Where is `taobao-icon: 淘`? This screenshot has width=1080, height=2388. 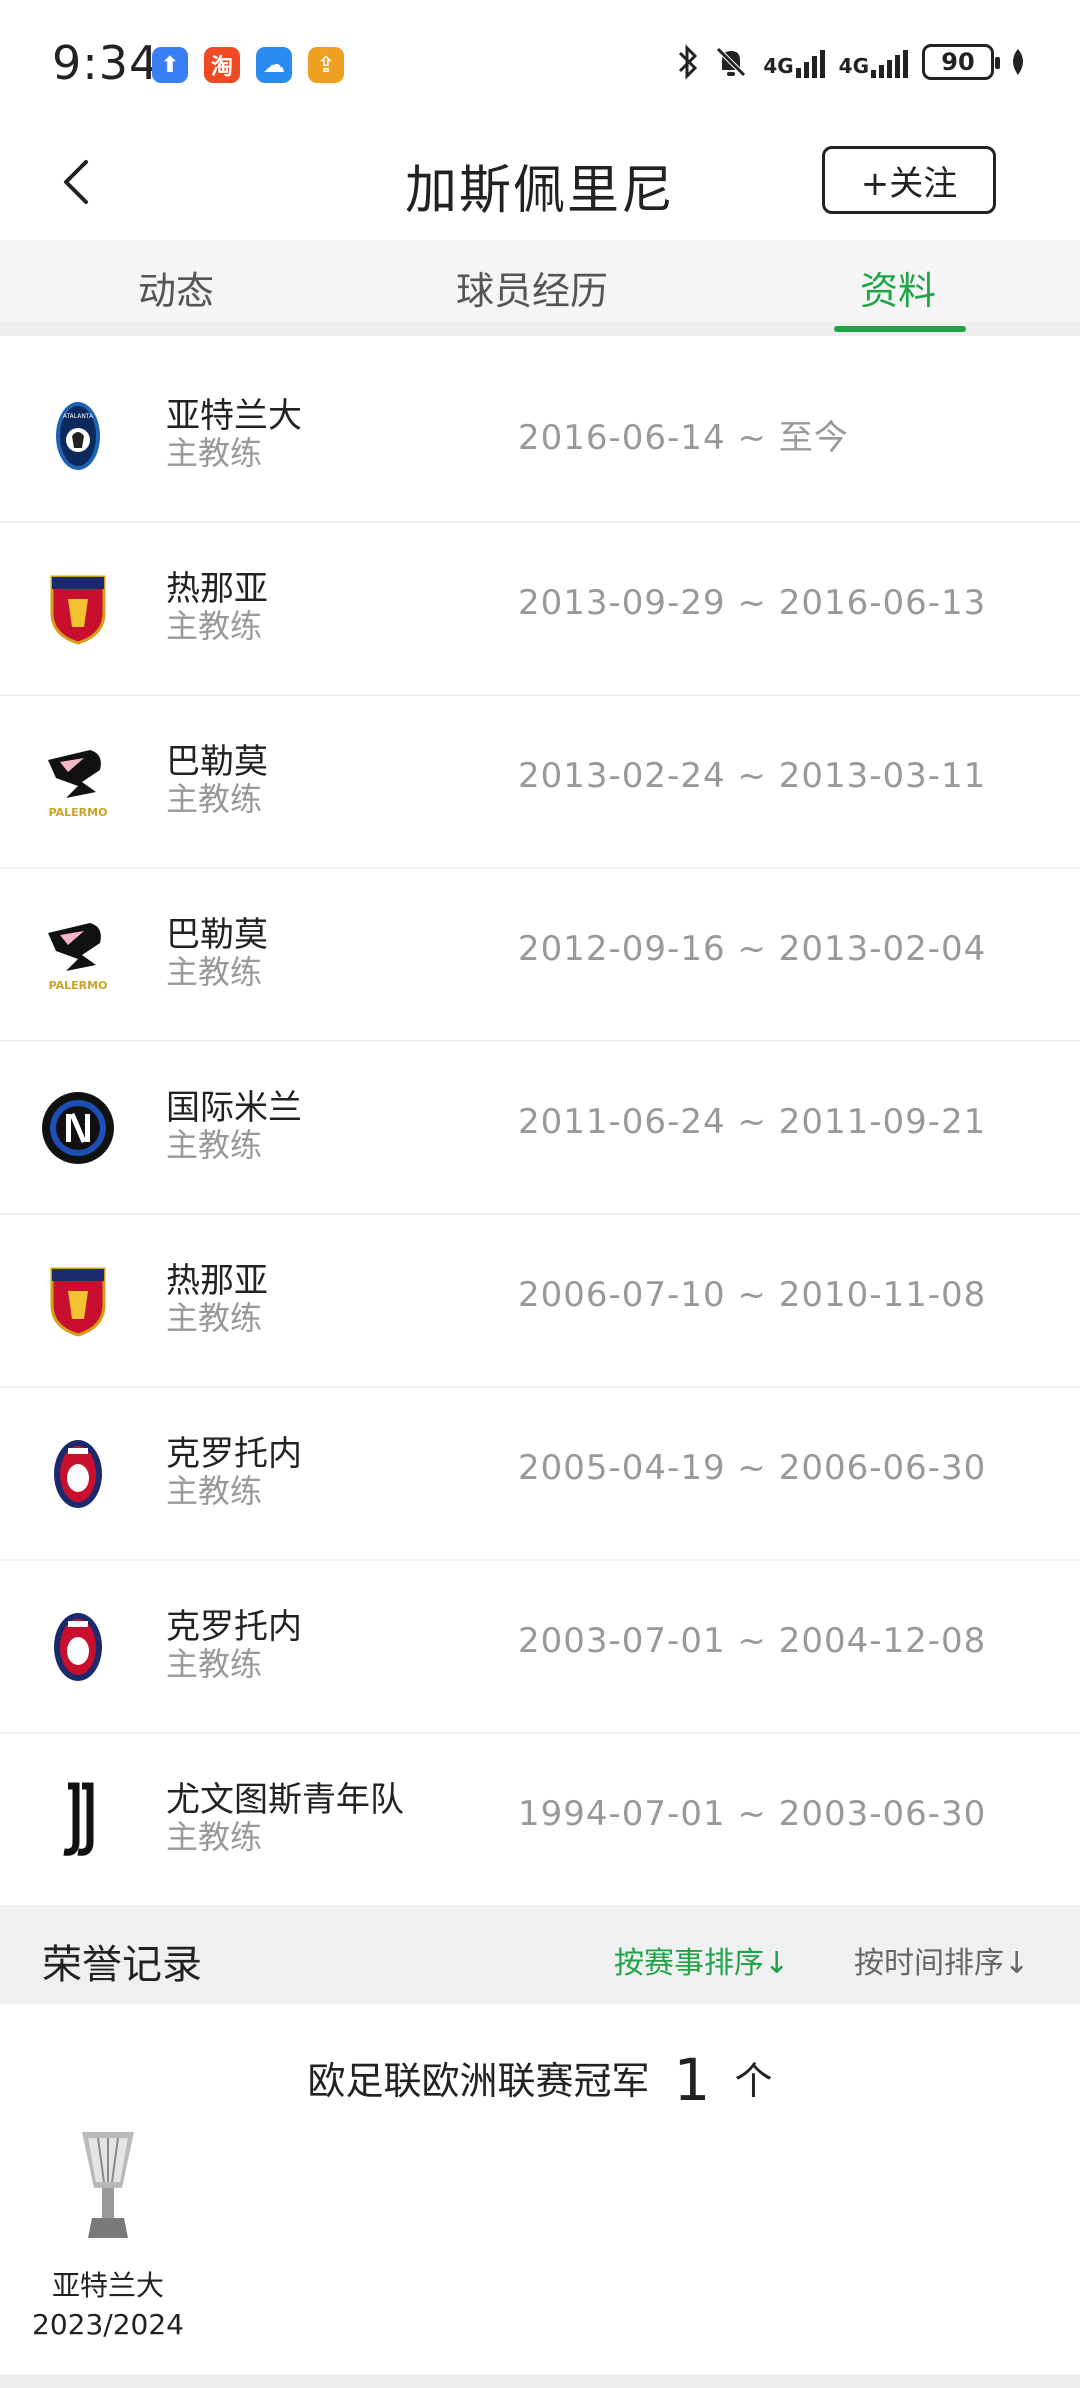
taobao-icon: 淘 is located at coordinates (222, 65).